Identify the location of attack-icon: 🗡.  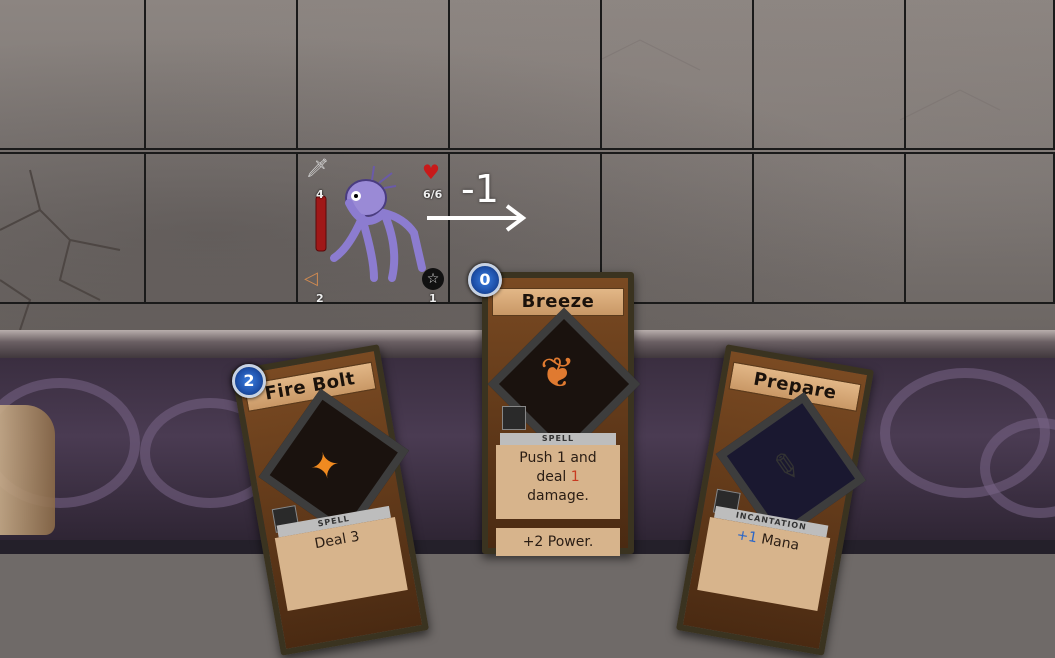
(317, 168).